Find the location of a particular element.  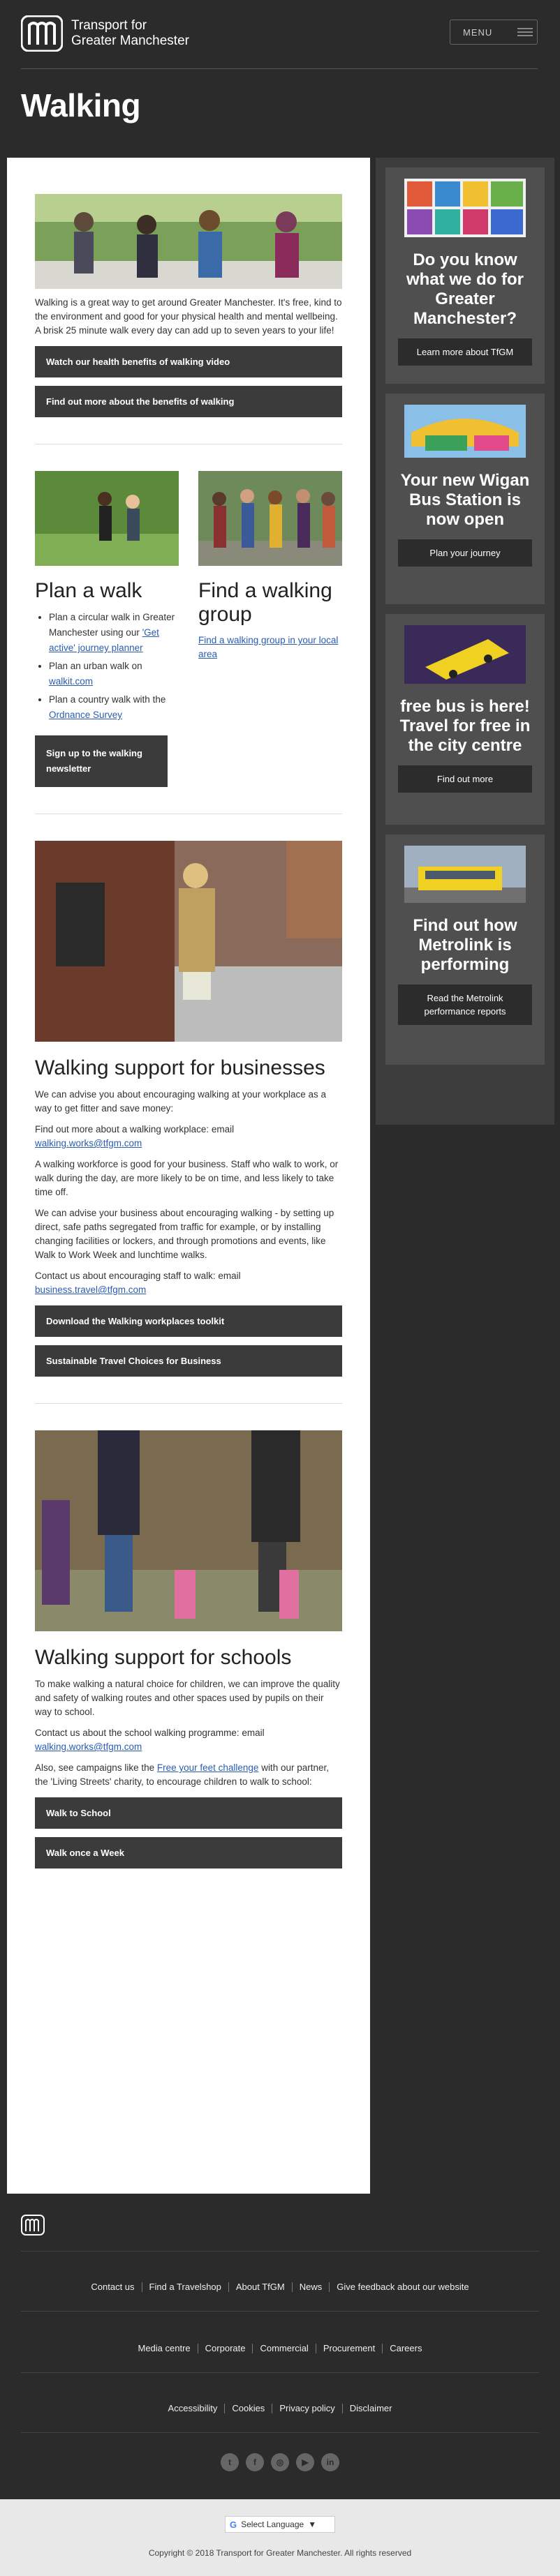

social-links: t f ◎ ▶ in is located at coordinates (280, 2462).